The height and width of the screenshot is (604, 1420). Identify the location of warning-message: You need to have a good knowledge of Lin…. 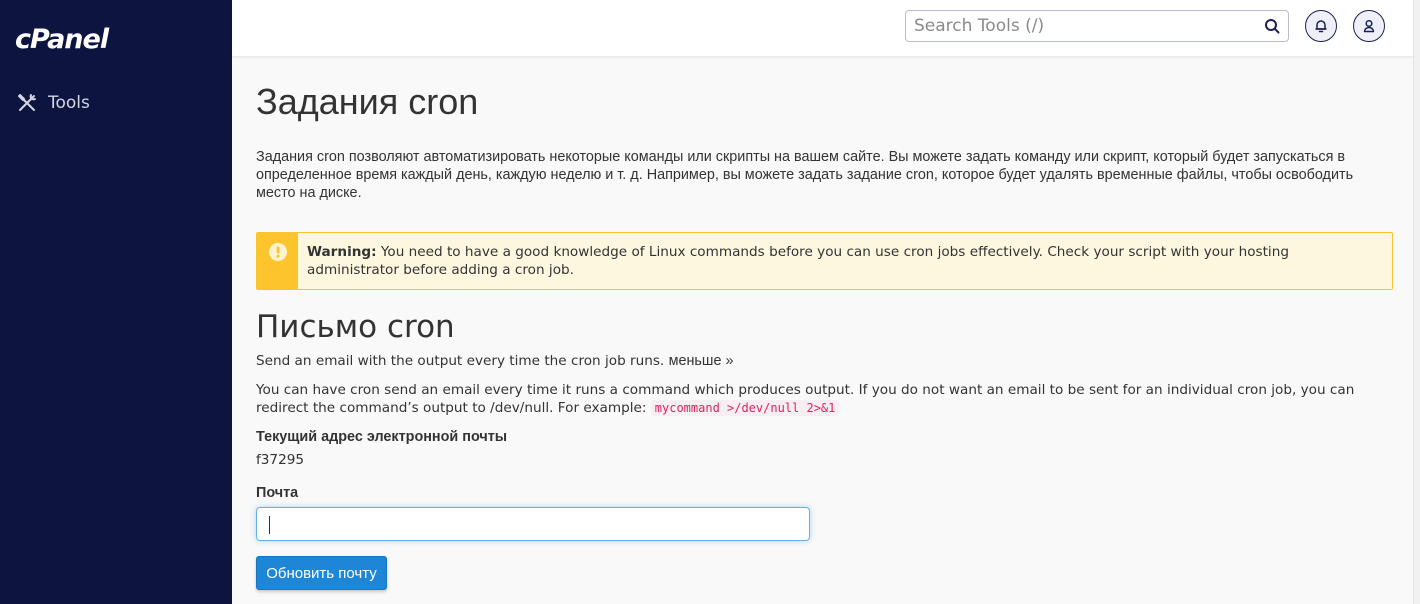
(798, 261).